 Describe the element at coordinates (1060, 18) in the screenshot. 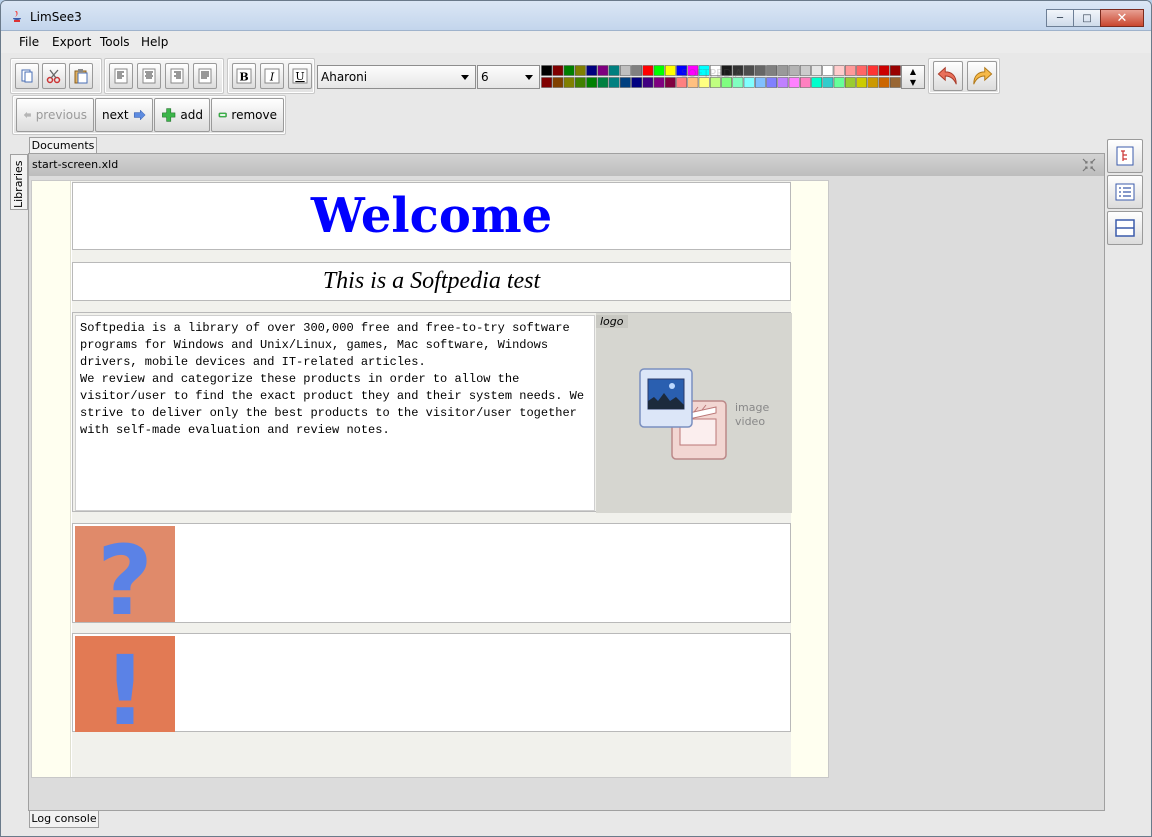

I see `minimize-button: ─` at that location.